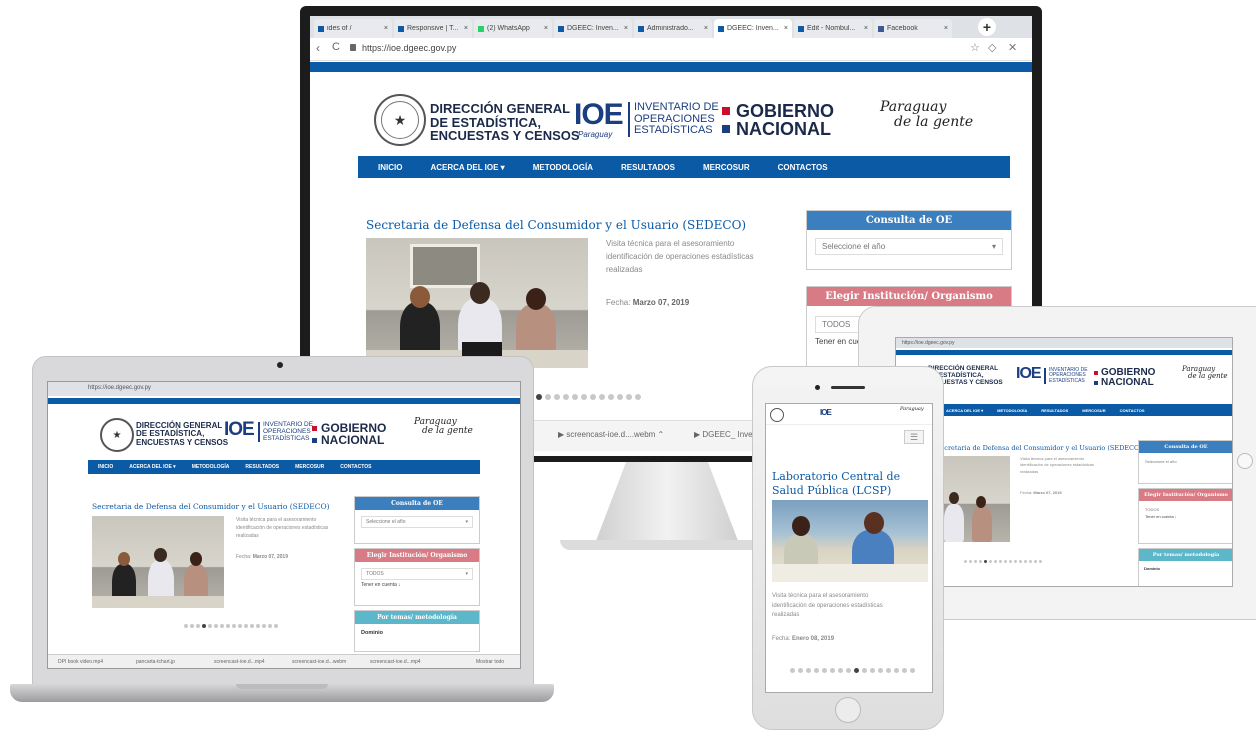 This screenshot has height=730, width=1256. I want to click on phone-menu-button: ☰, so click(914, 437).